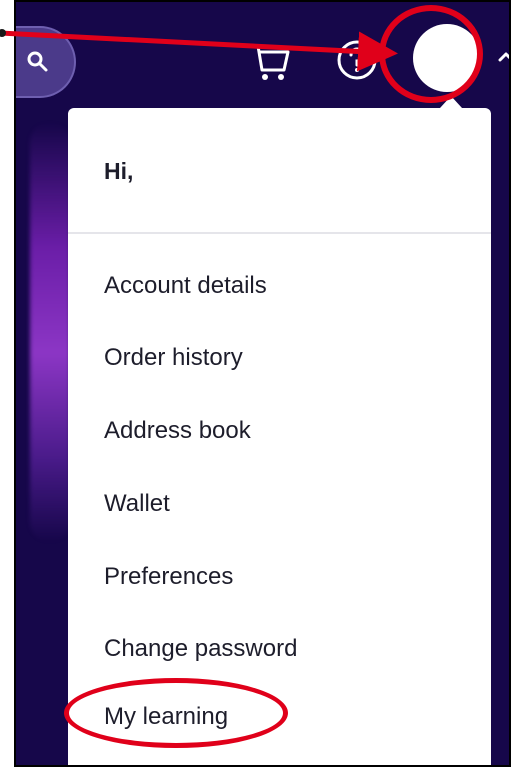 This screenshot has width=511, height=767. Describe the element at coordinates (357, 60) in the screenshot. I see `help-icon` at that location.